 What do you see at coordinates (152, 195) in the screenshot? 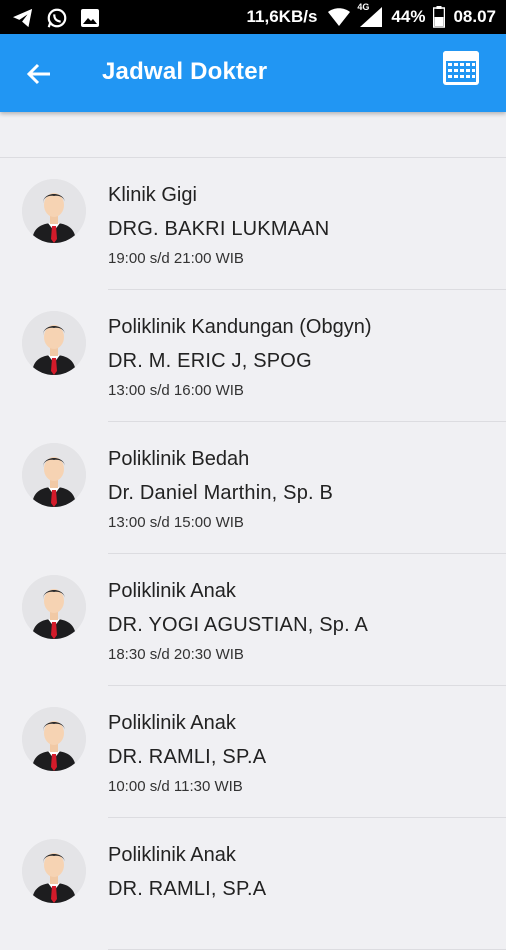
I see `clinic-name: Klinik Gigi` at bounding box center [152, 195].